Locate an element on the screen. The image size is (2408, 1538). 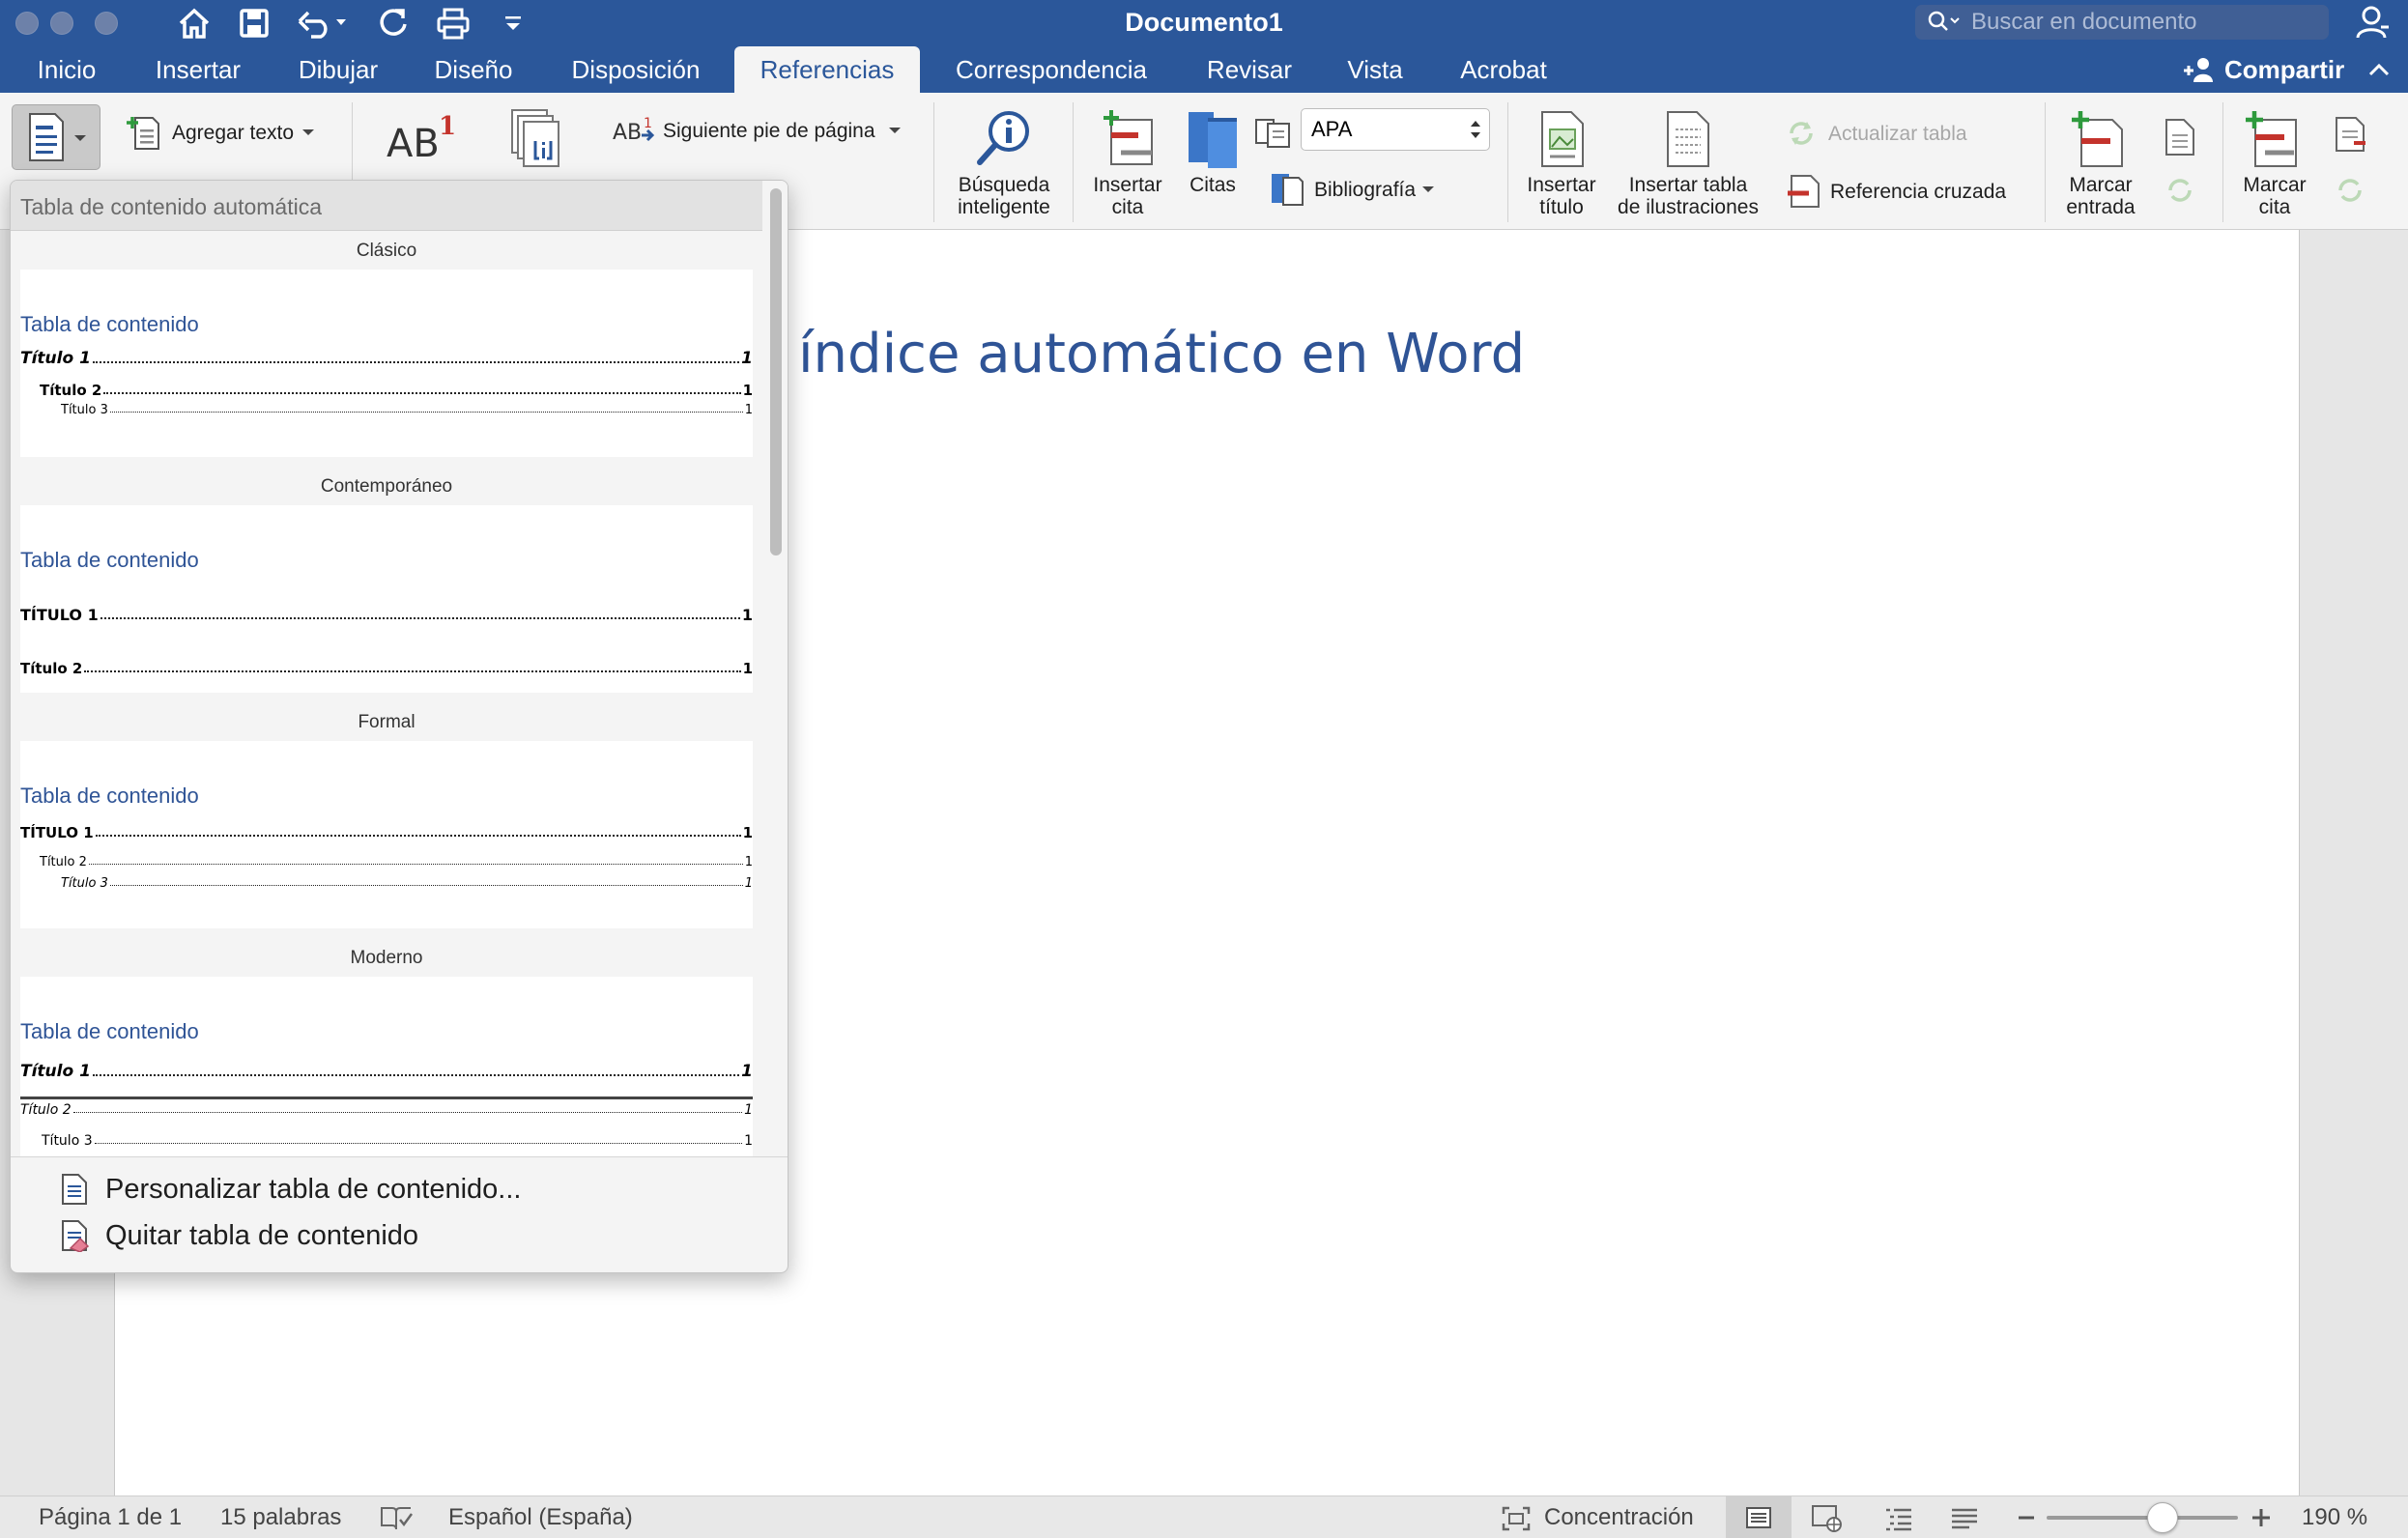
mark-entry-label-1: Marcar is located at coordinates (2101, 185).